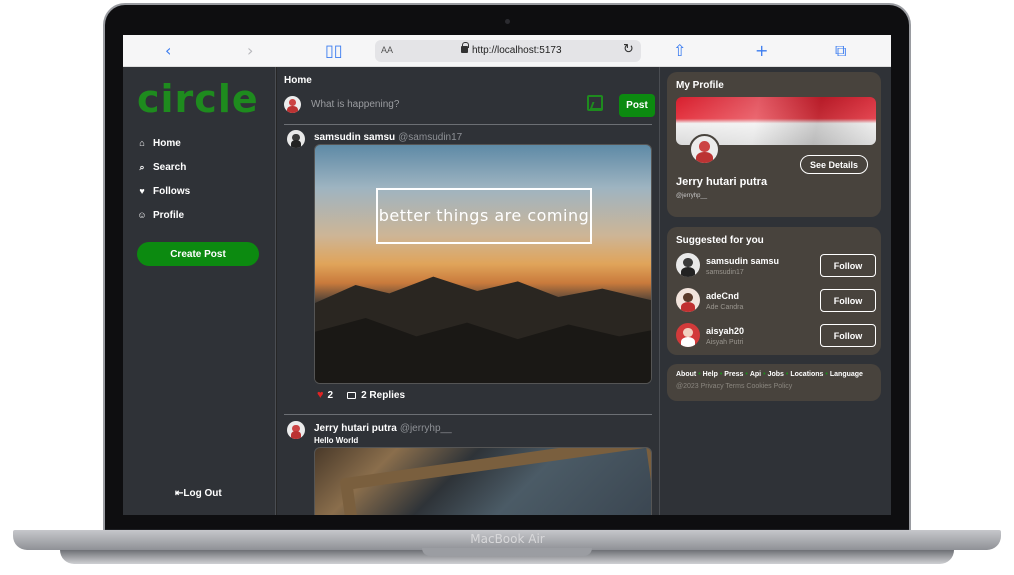  Describe the element at coordinates (430, 137) in the screenshot. I see `post-author-handle: @samsudin17` at that location.